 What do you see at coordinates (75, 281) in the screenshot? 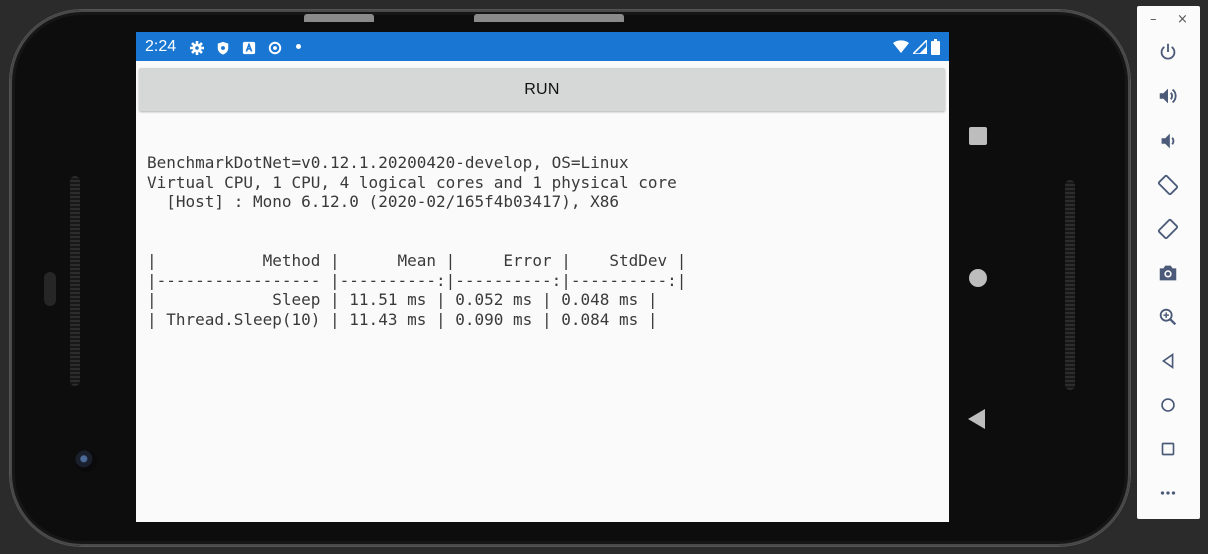
I see `left-speaker-grille` at bounding box center [75, 281].